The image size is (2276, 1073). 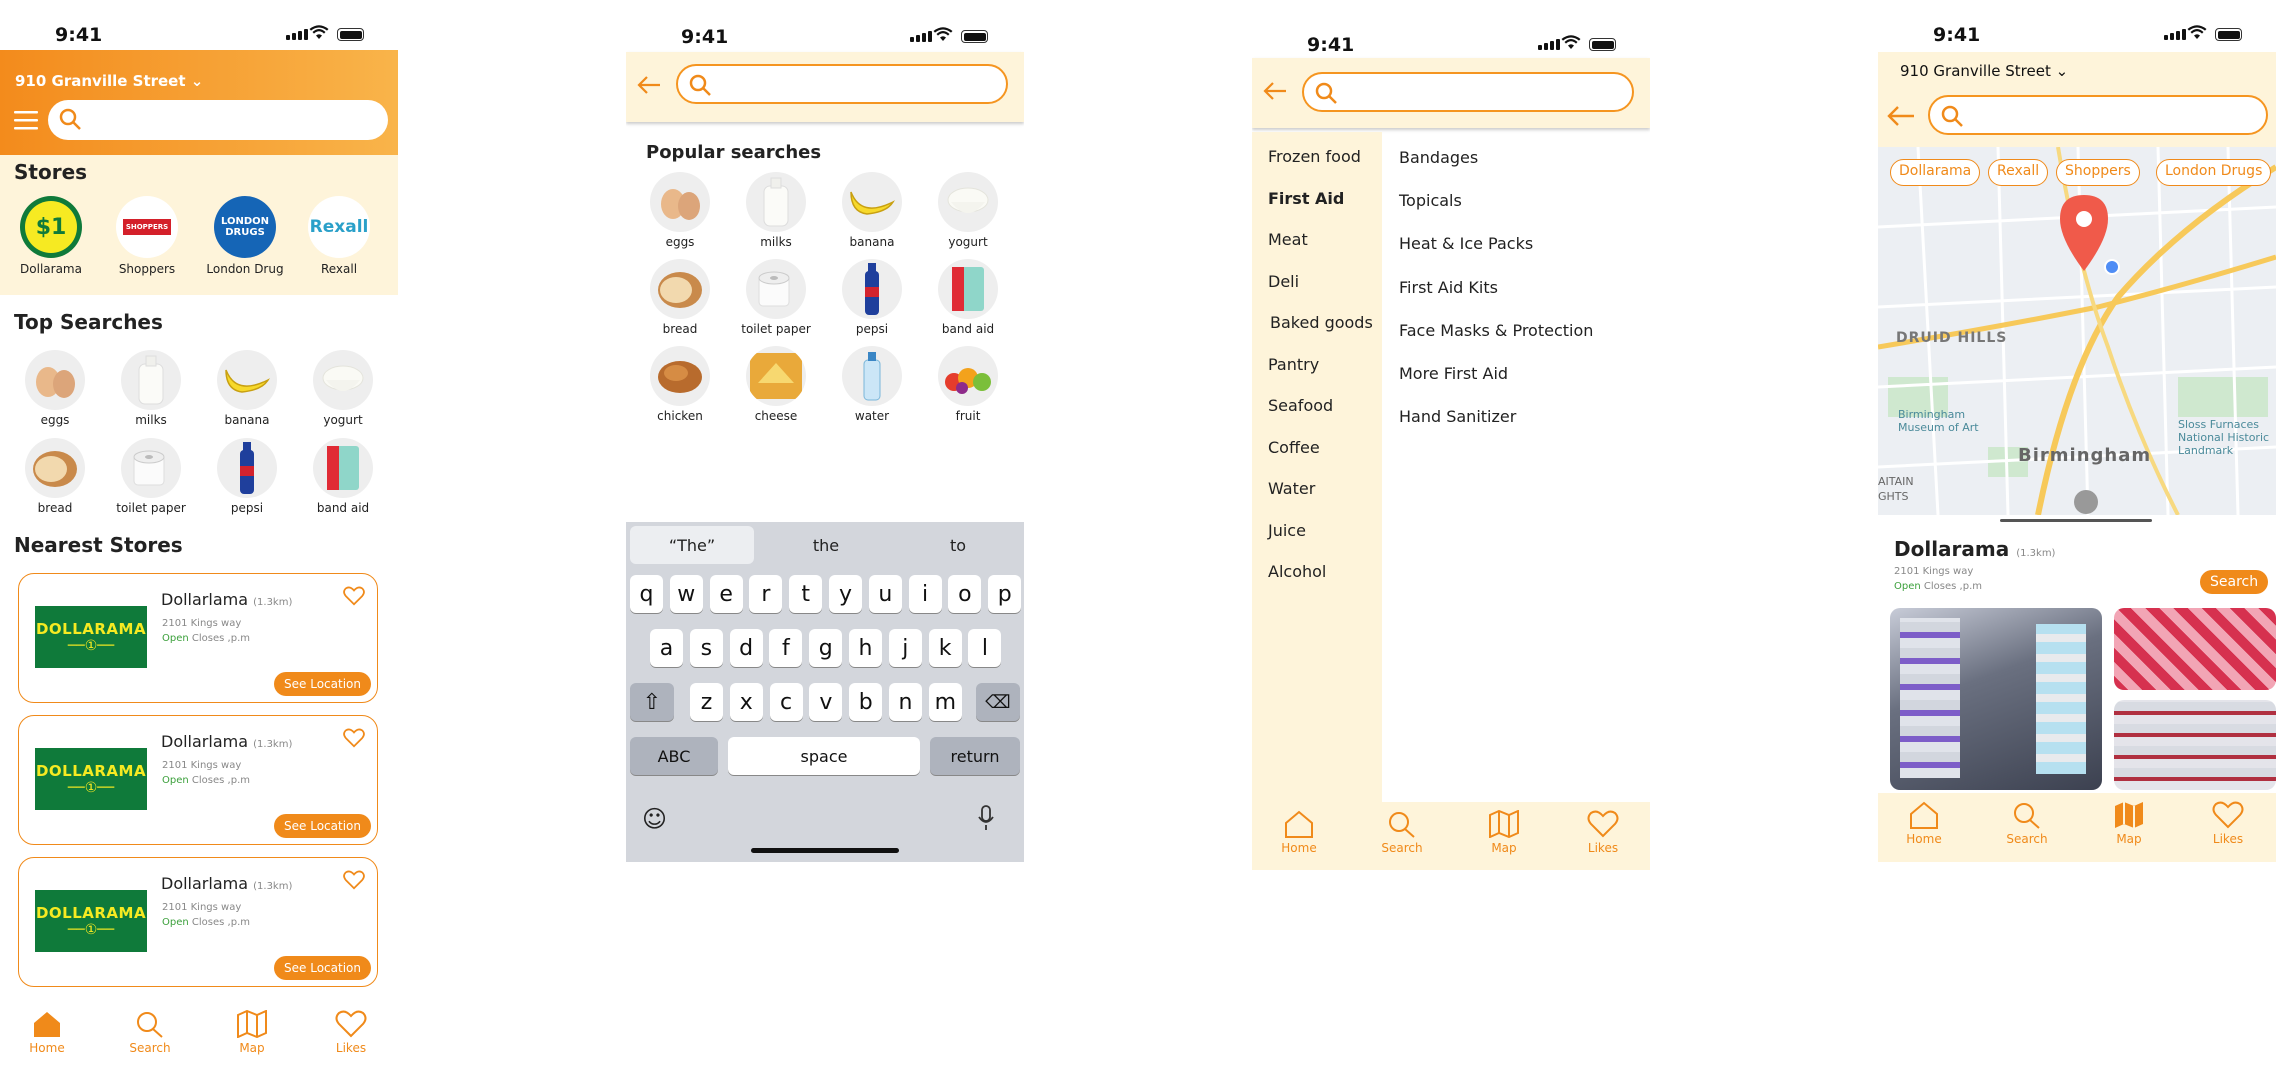 I want to click on category-item: Alcohol, so click(x=1297, y=571).